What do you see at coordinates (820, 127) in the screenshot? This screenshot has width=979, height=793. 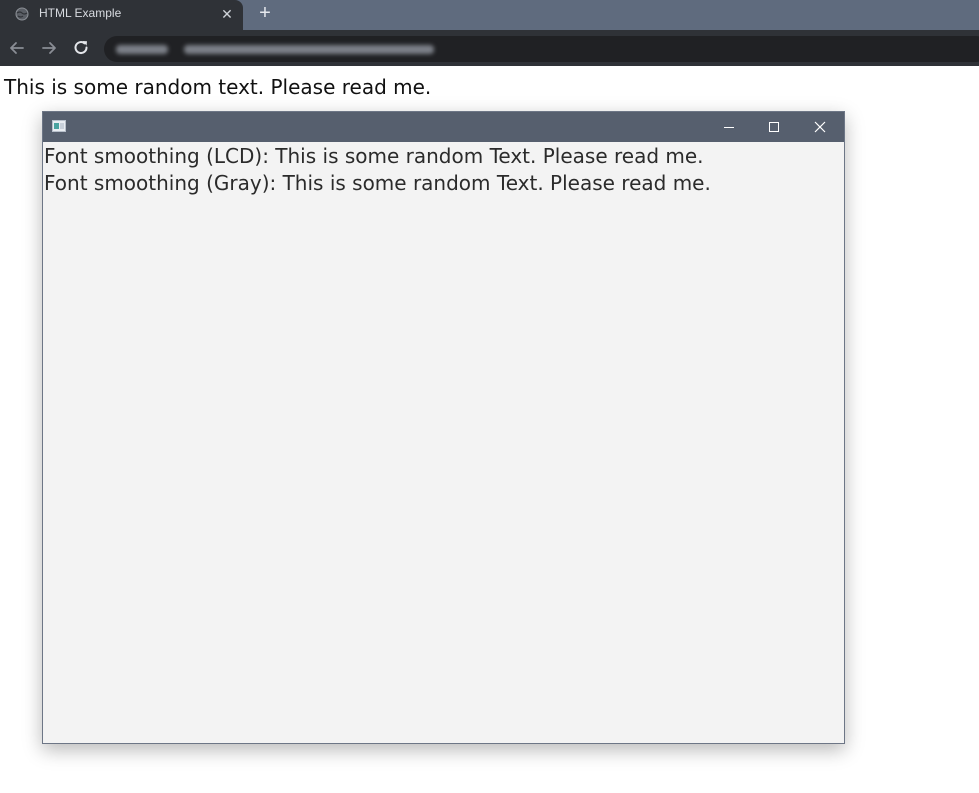 I see `close-icon` at bounding box center [820, 127].